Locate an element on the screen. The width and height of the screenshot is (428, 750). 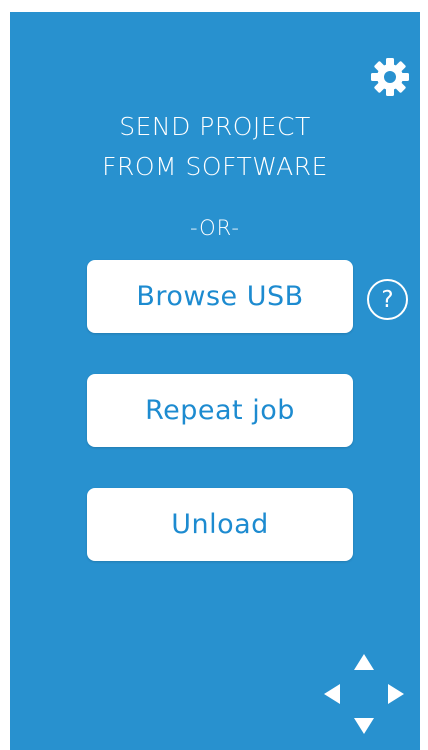
arrow-right-icon is located at coordinates (396, 694).